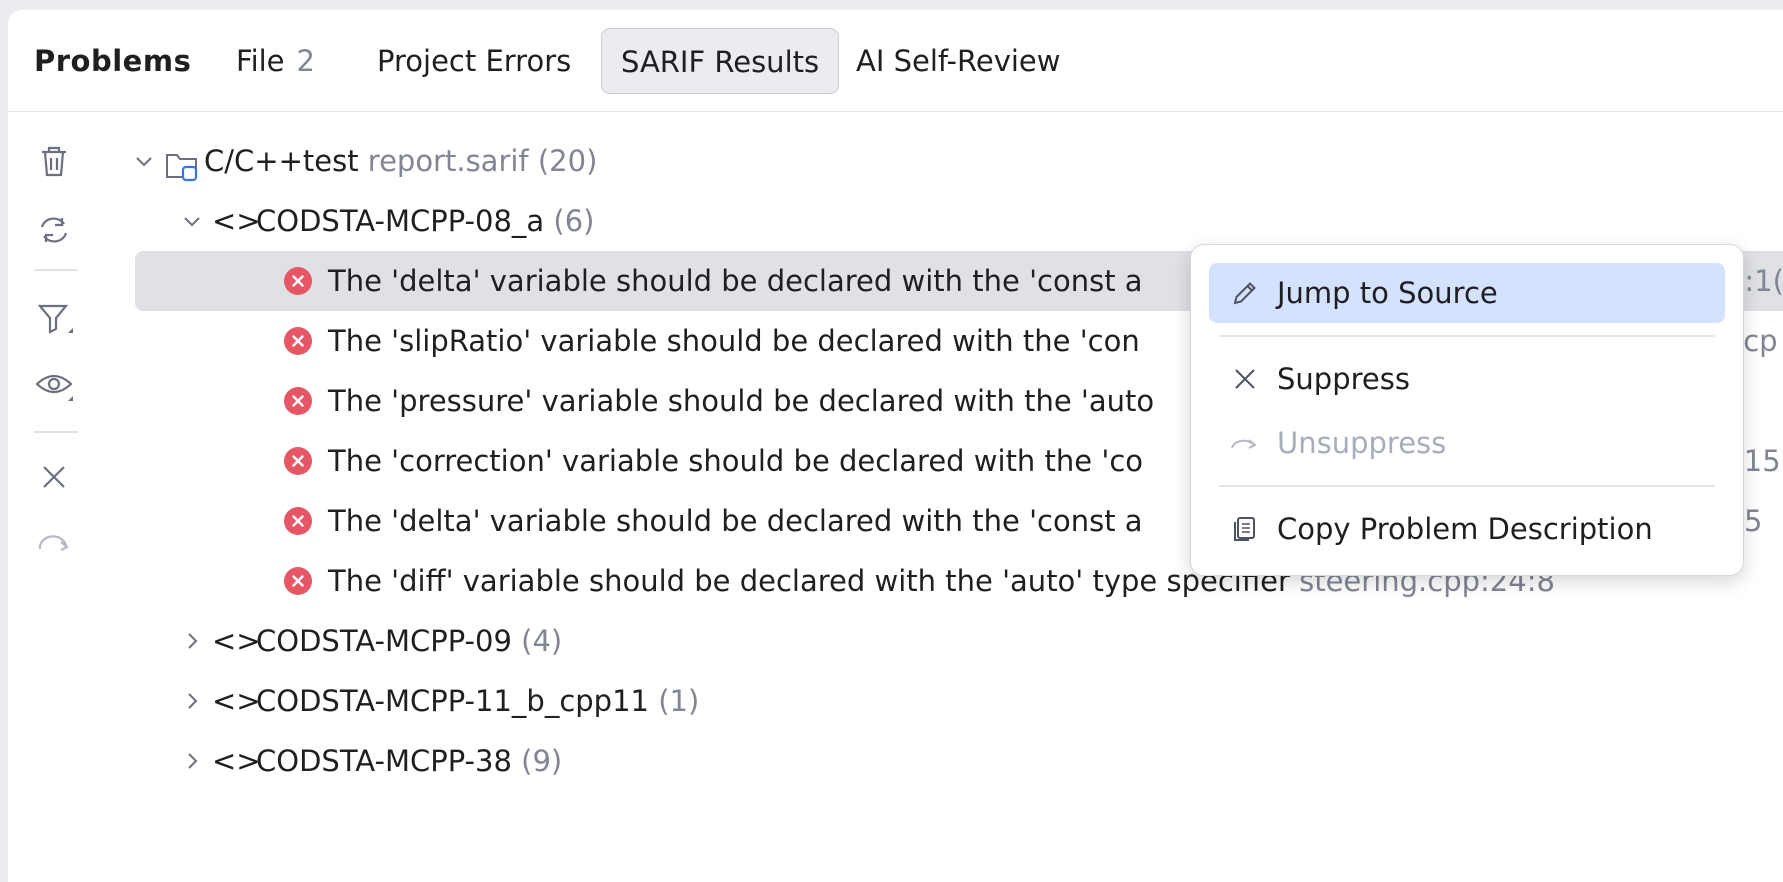 Image resolution: width=1783 pixels, height=882 pixels. What do you see at coordinates (542, 641) in the screenshot?
I see `group-count: (4)` at bounding box center [542, 641].